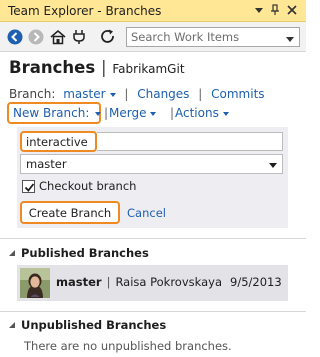  I want to click on new-branch-label: New Branch:, so click(51, 113).